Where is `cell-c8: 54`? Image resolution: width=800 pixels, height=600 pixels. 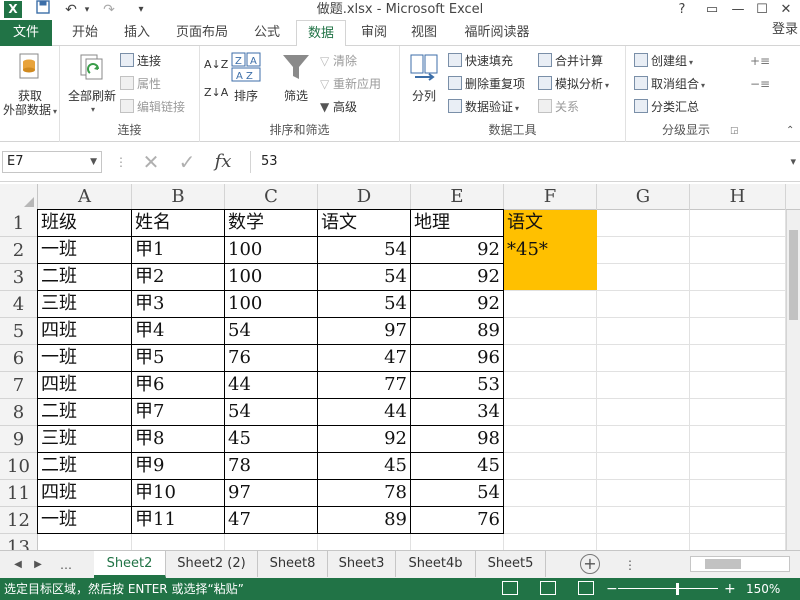 cell-c8: 54 is located at coordinates (271, 412).